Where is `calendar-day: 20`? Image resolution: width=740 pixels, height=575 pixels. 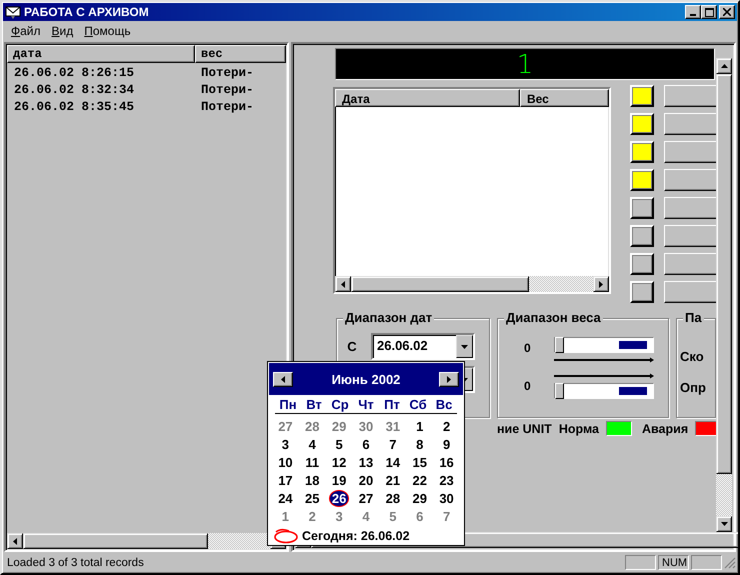 calendar-day: 20 is located at coordinates (366, 480).